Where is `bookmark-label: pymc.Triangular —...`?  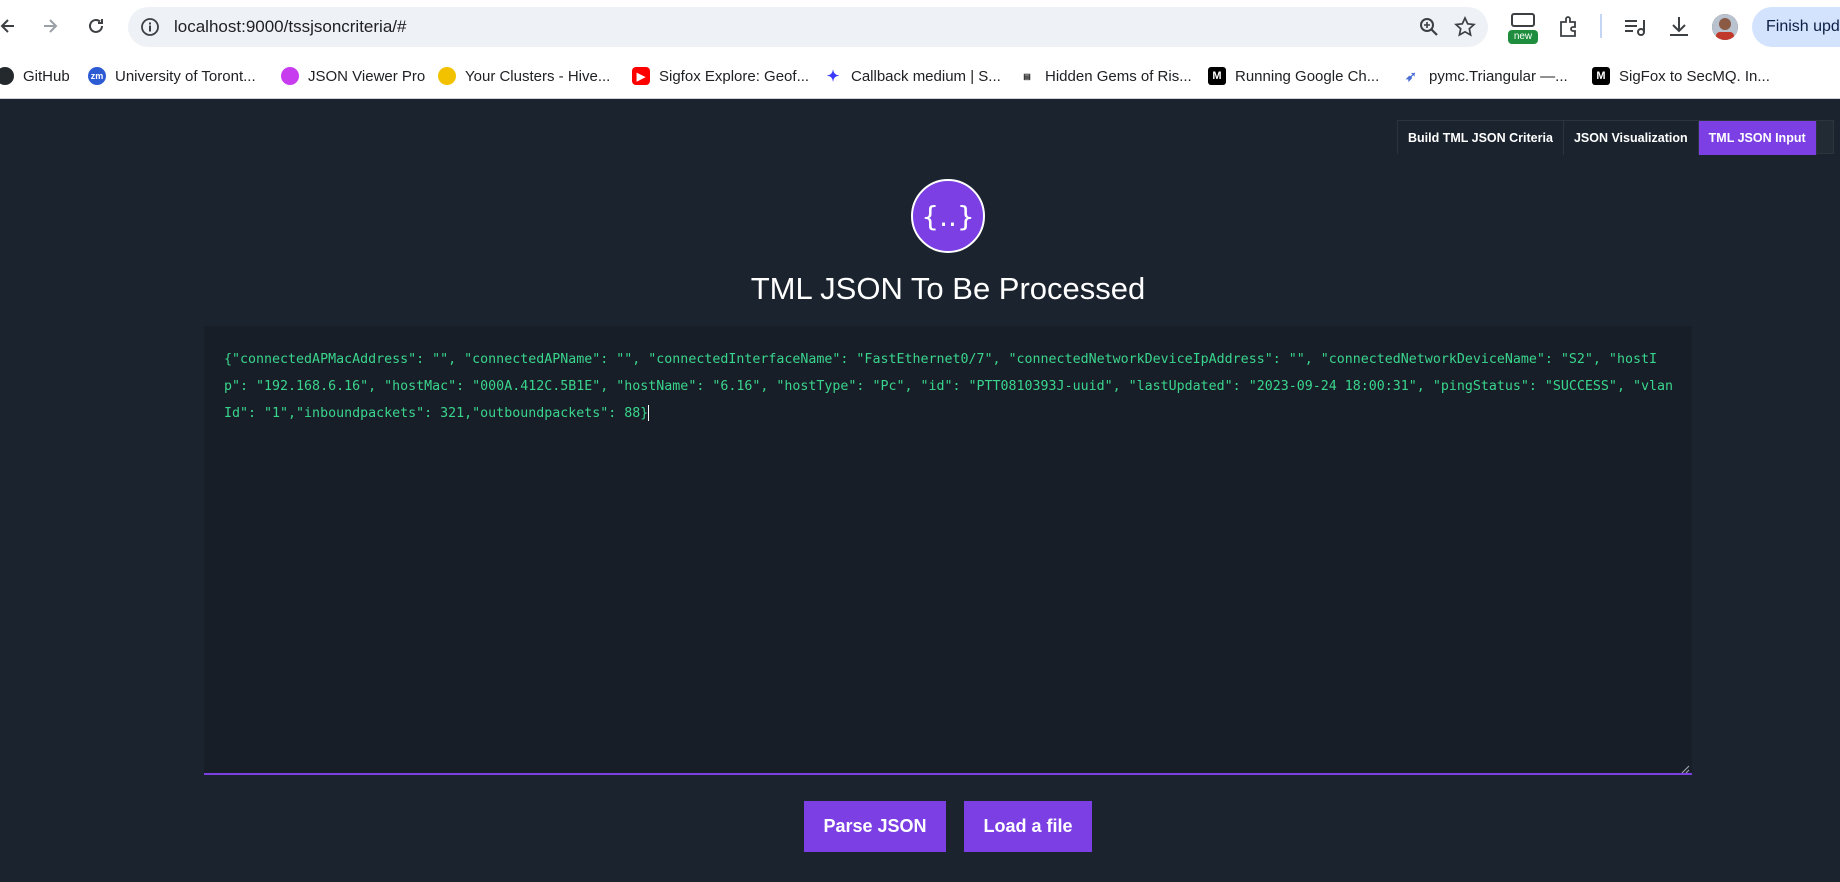
bookmark-label: pymc.Triangular —... is located at coordinates (1498, 76).